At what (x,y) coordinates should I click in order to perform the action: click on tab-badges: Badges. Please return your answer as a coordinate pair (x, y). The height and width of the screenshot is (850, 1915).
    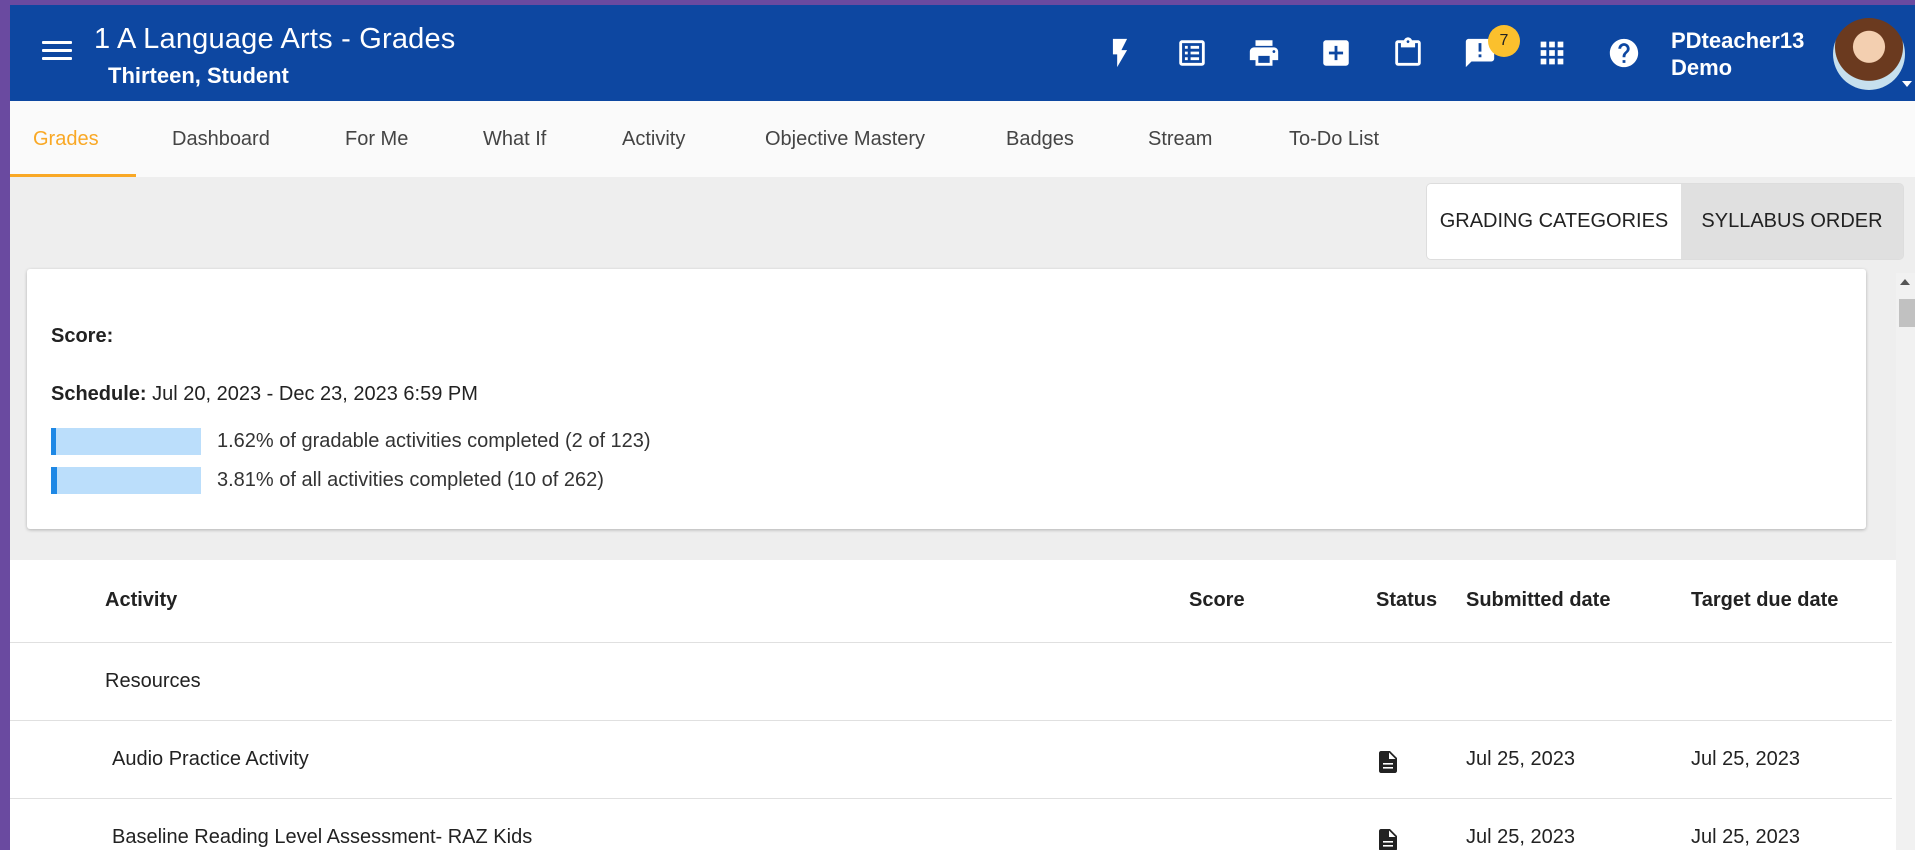
    Looking at the image, I should click on (1040, 139).